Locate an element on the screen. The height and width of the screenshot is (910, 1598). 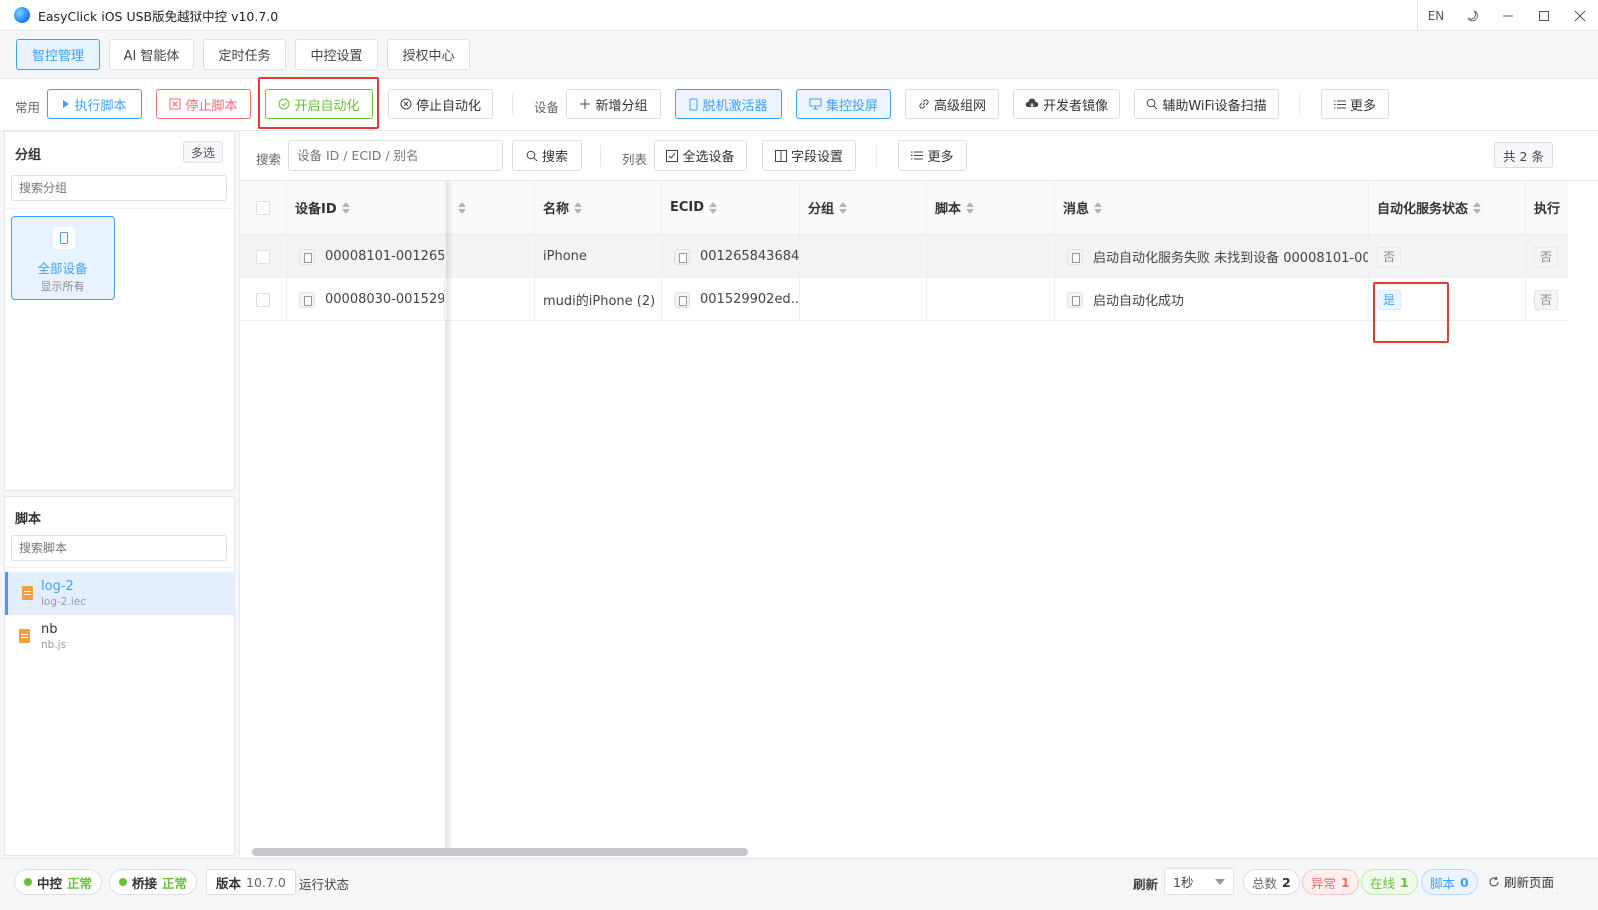
common-label: 常用 is located at coordinates (28, 107).